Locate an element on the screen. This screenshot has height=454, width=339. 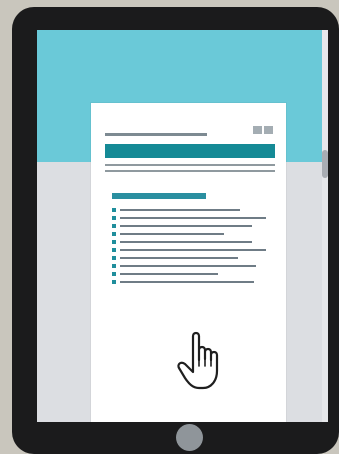
scrollbar-thumb is located at coordinates (325, 164).